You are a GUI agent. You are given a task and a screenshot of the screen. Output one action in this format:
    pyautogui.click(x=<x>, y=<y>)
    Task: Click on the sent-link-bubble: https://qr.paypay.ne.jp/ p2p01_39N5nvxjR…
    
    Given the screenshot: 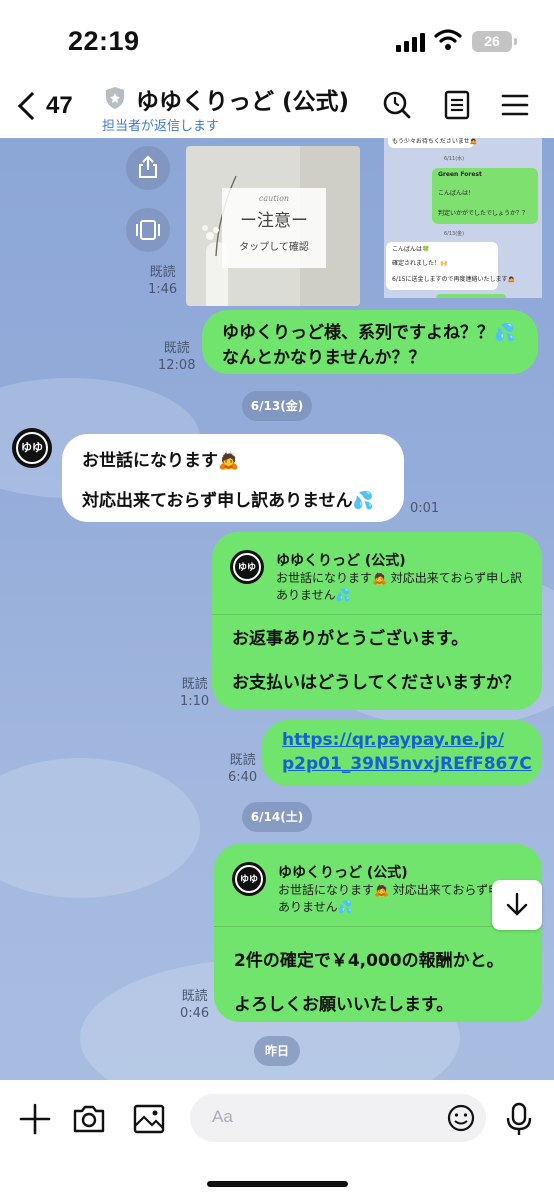 What is the action you would take?
    pyautogui.click(x=402, y=753)
    